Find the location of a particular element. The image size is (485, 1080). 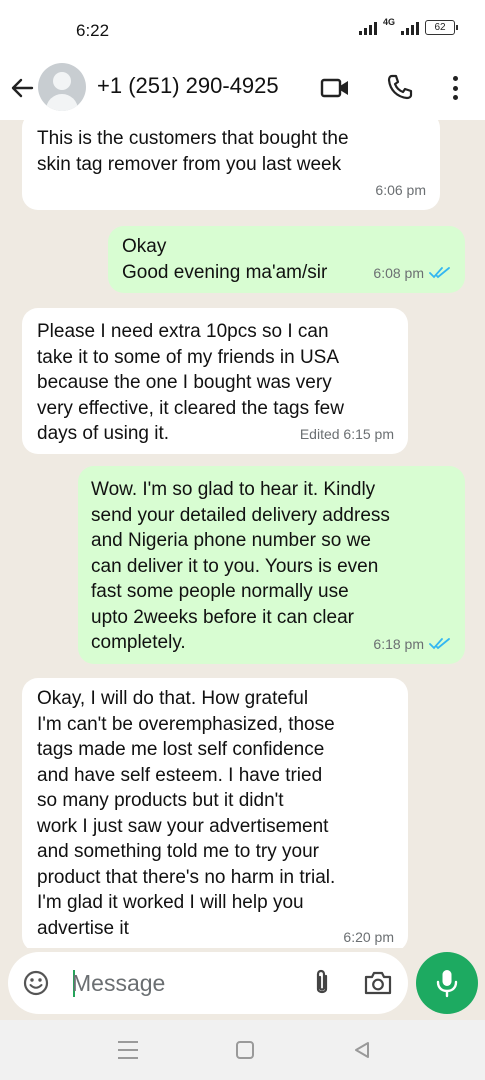

attach-icon is located at coordinates (322, 983).